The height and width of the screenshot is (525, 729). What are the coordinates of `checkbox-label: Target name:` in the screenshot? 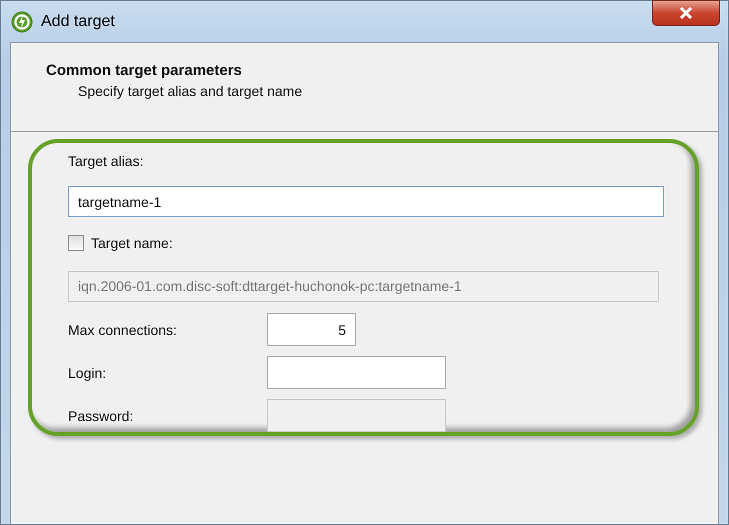 It's located at (132, 242).